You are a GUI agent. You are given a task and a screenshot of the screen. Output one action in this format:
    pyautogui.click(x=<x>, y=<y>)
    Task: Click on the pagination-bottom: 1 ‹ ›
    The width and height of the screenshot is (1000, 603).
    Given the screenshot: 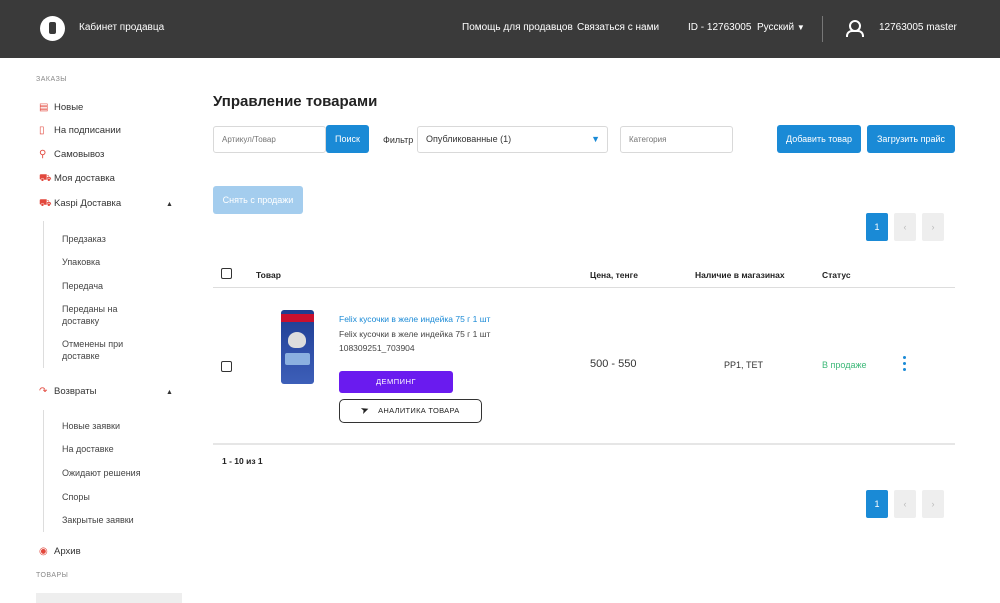 What is the action you would take?
    pyautogui.click(x=905, y=504)
    